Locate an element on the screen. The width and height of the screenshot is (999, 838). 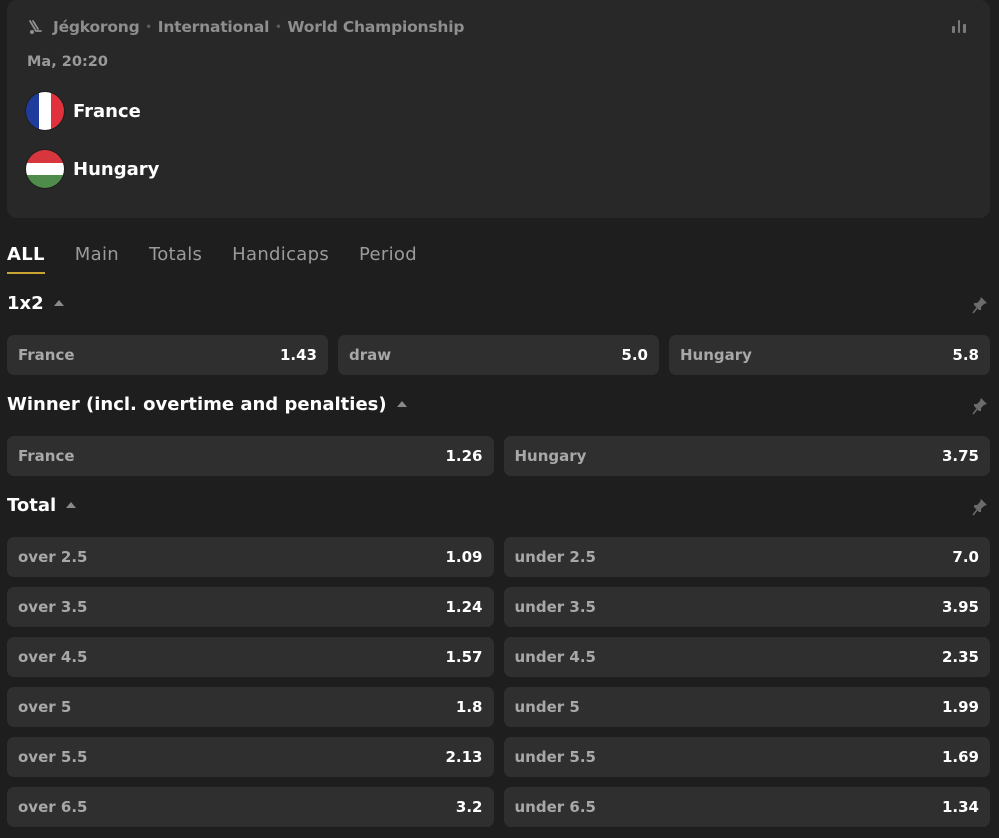
market-title: Winner (incl. overtime and penalties) is located at coordinates (197, 404).